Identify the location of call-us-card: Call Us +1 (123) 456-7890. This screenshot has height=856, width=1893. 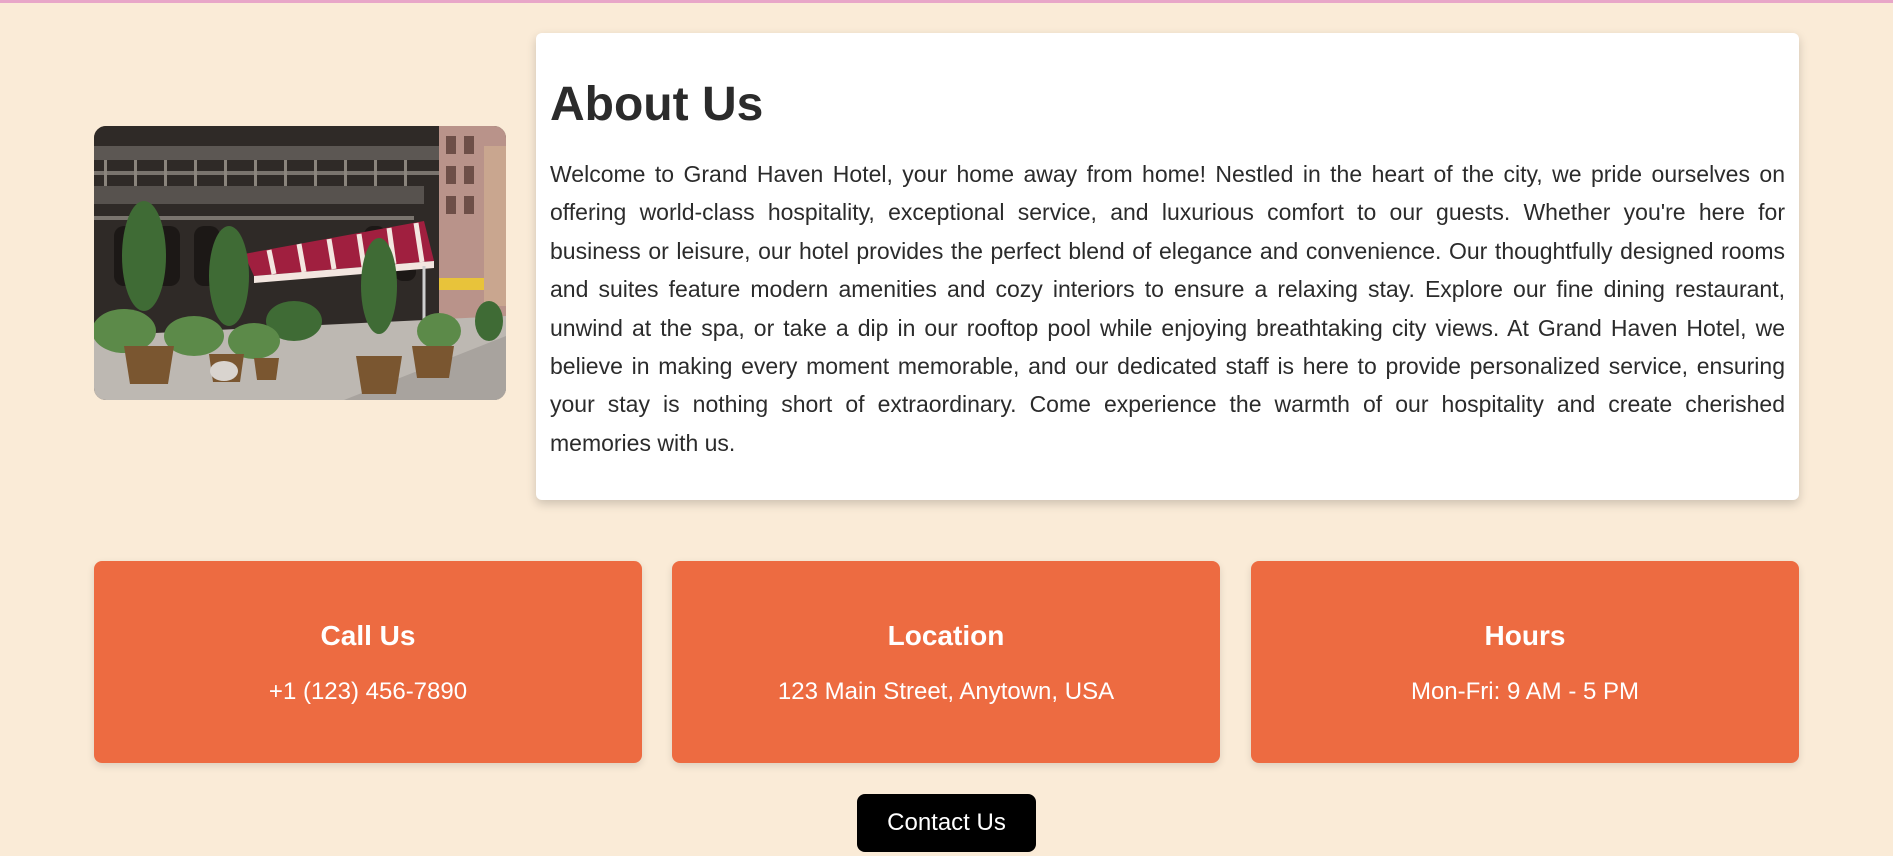
(368, 662).